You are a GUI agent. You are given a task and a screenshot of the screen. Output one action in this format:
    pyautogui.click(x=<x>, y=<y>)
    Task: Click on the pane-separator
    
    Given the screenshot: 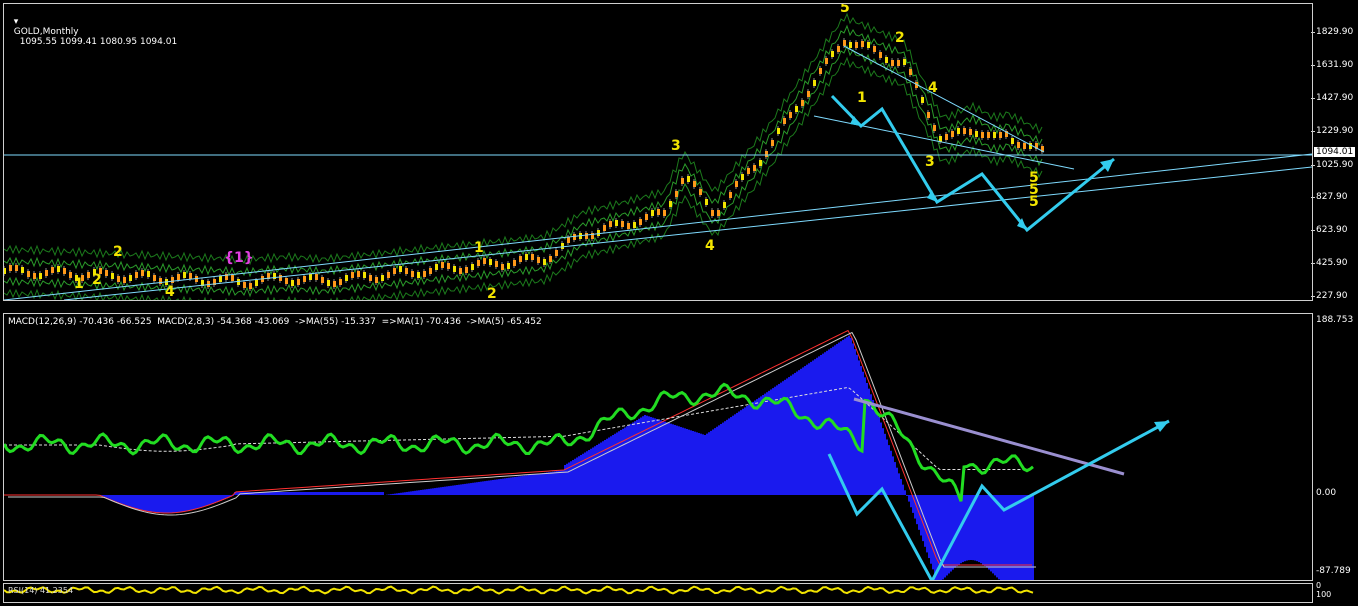 What is the action you would take?
    pyautogui.click(x=679, y=306)
    